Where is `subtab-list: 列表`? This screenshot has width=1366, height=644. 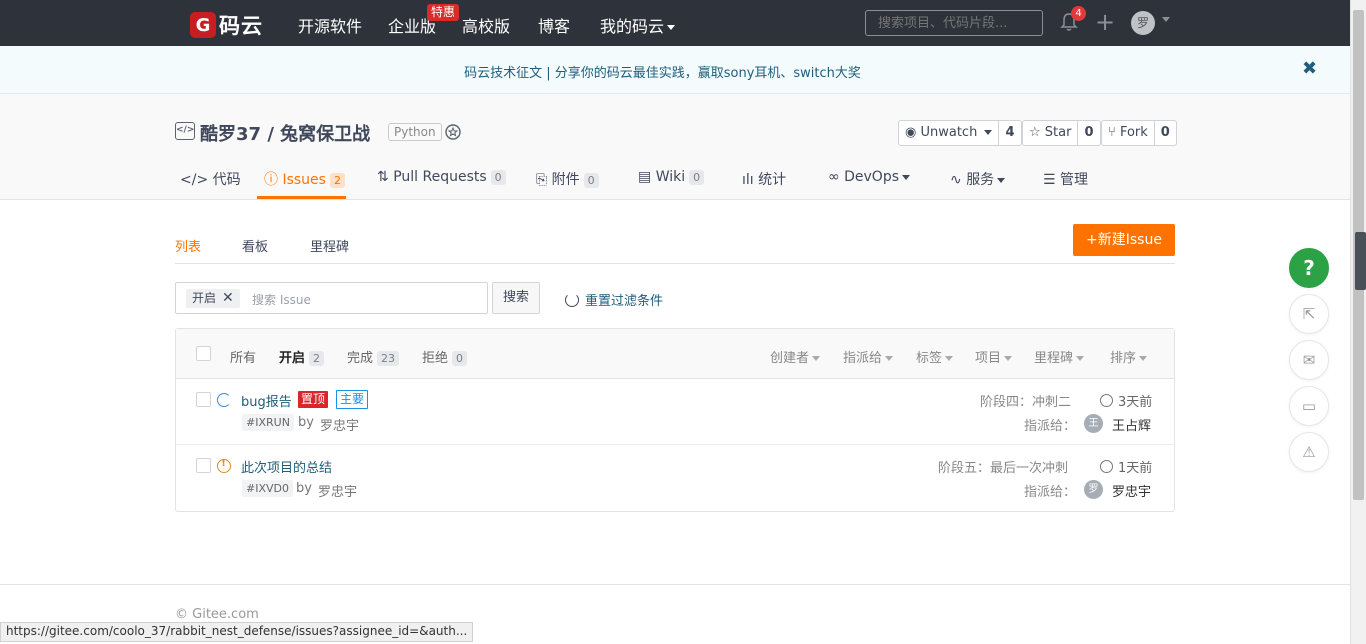 subtab-list: 列表 is located at coordinates (188, 245).